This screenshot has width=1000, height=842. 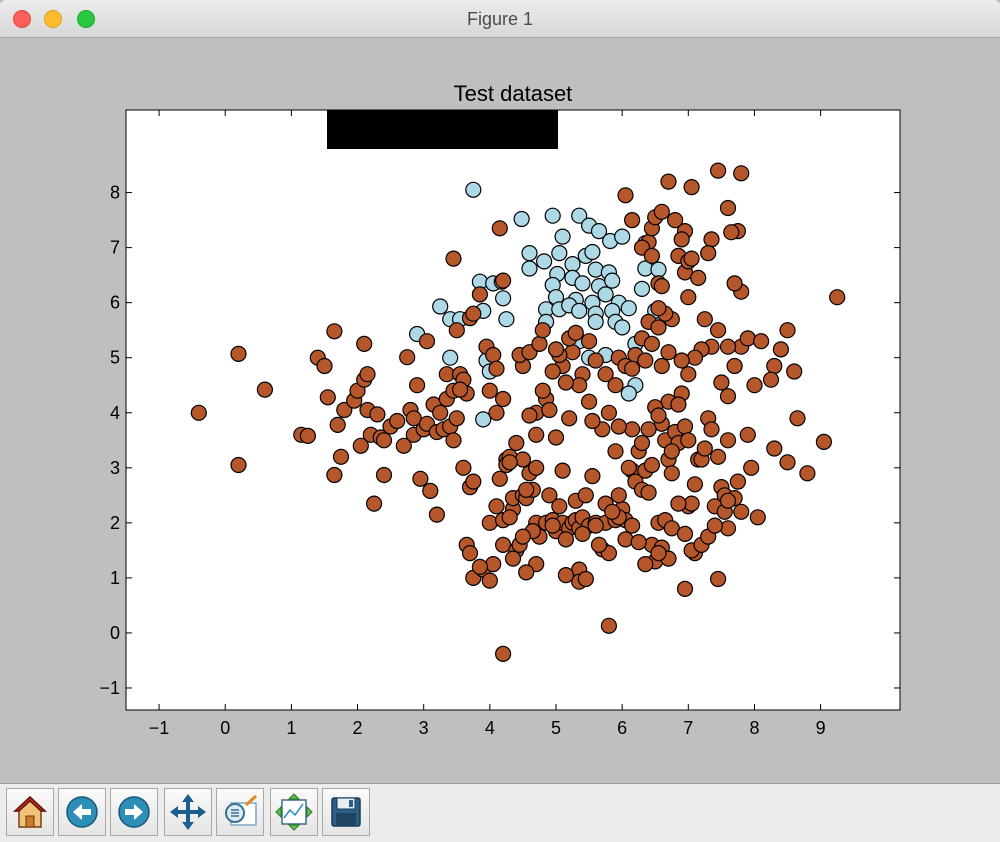 I want to click on chart-title: Test dataset, so click(x=513, y=93).